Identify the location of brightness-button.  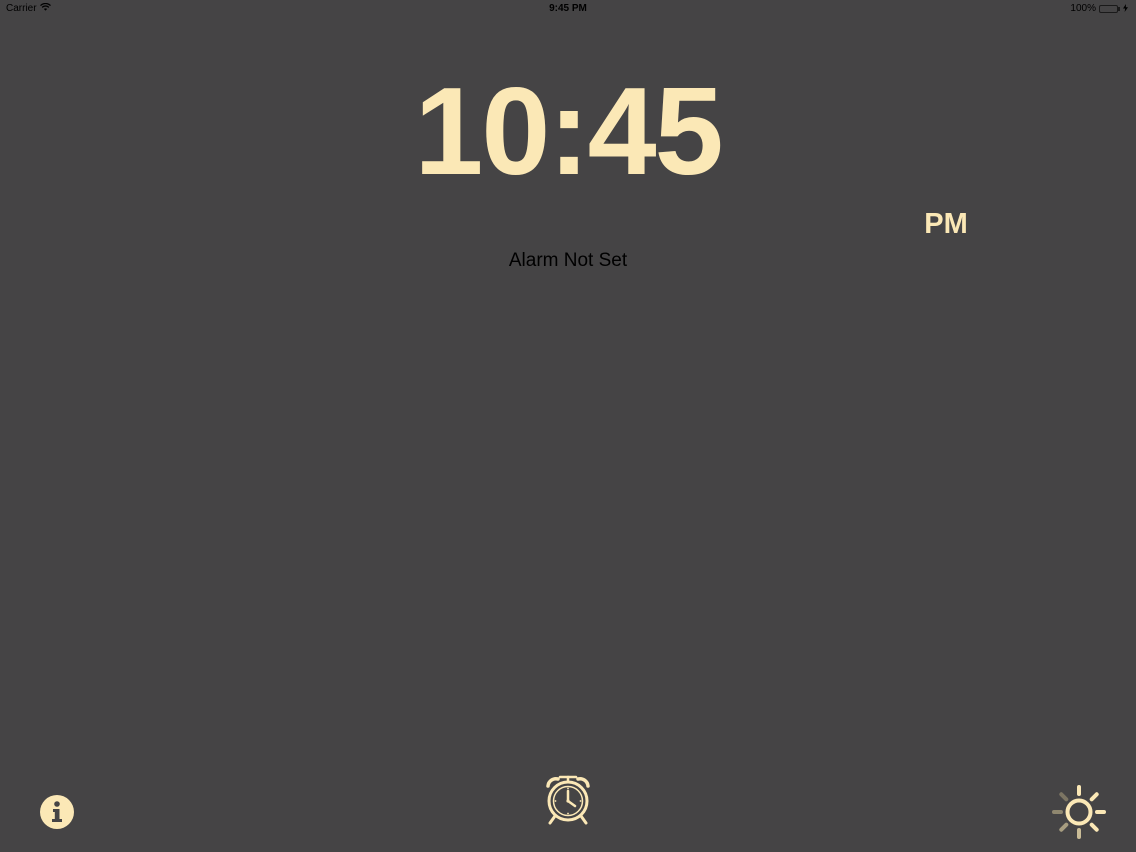
(1079, 812).